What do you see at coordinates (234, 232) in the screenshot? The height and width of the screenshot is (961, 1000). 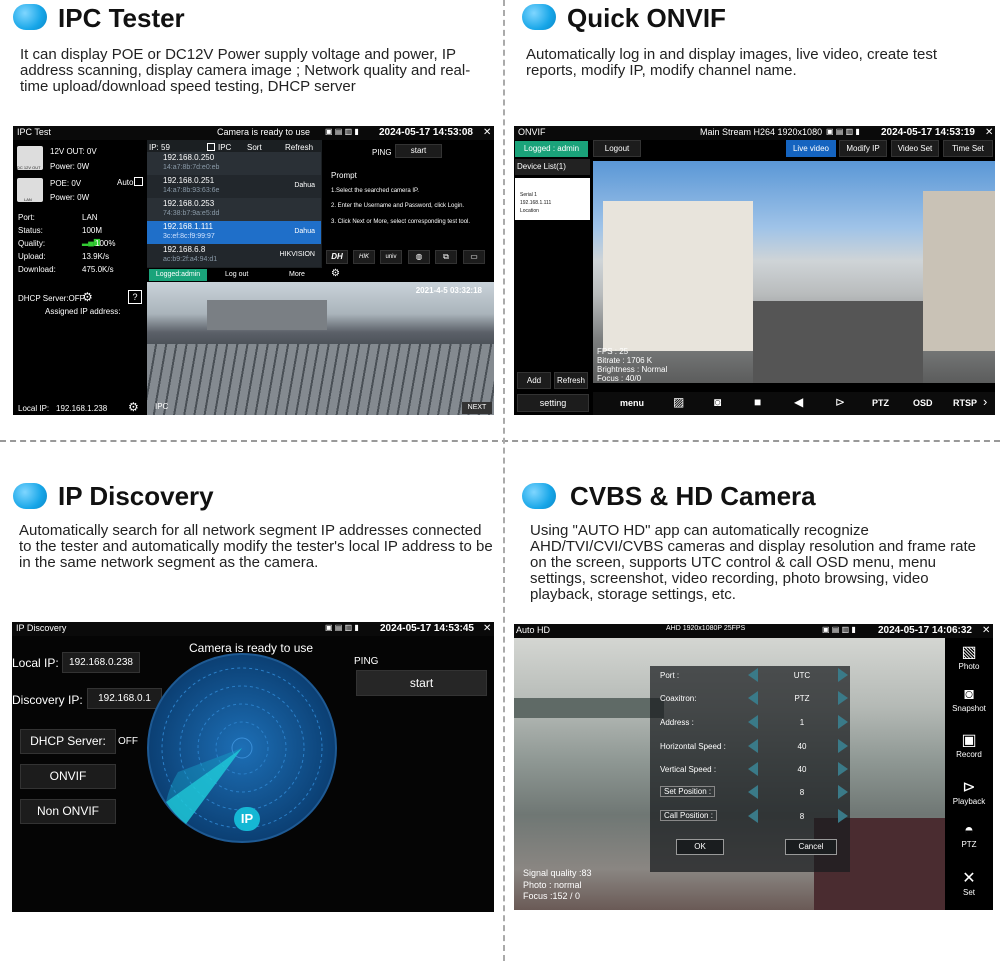 I see `ip-list-item-selected: 192.168.1.111 3c:ef:8c:f9:99:97 Dahua` at bounding box center [234, 232].